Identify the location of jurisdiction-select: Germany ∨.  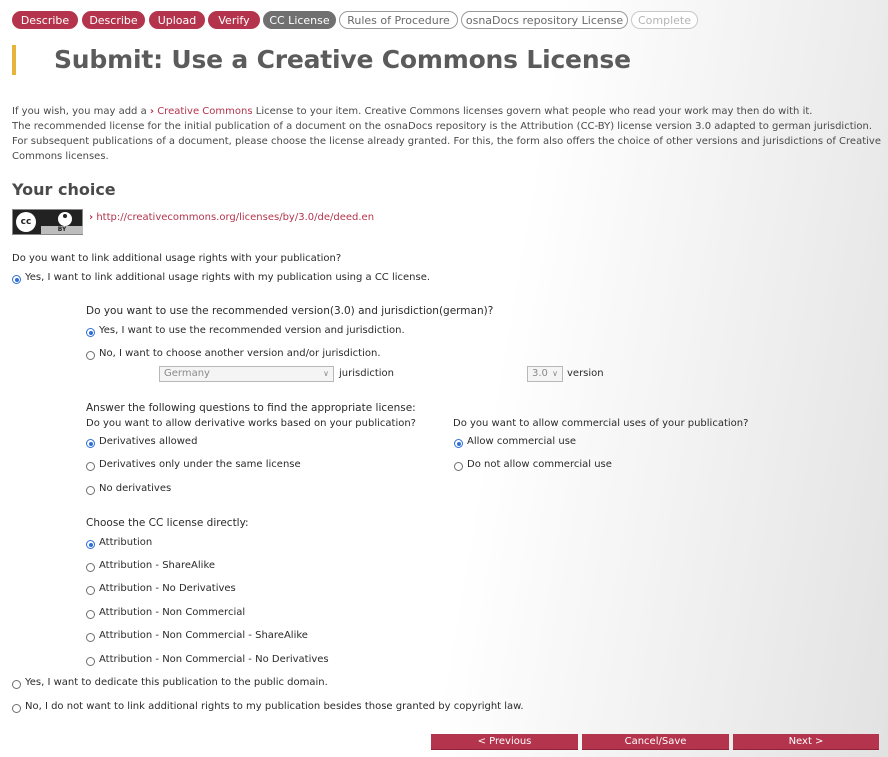
(246, 374).